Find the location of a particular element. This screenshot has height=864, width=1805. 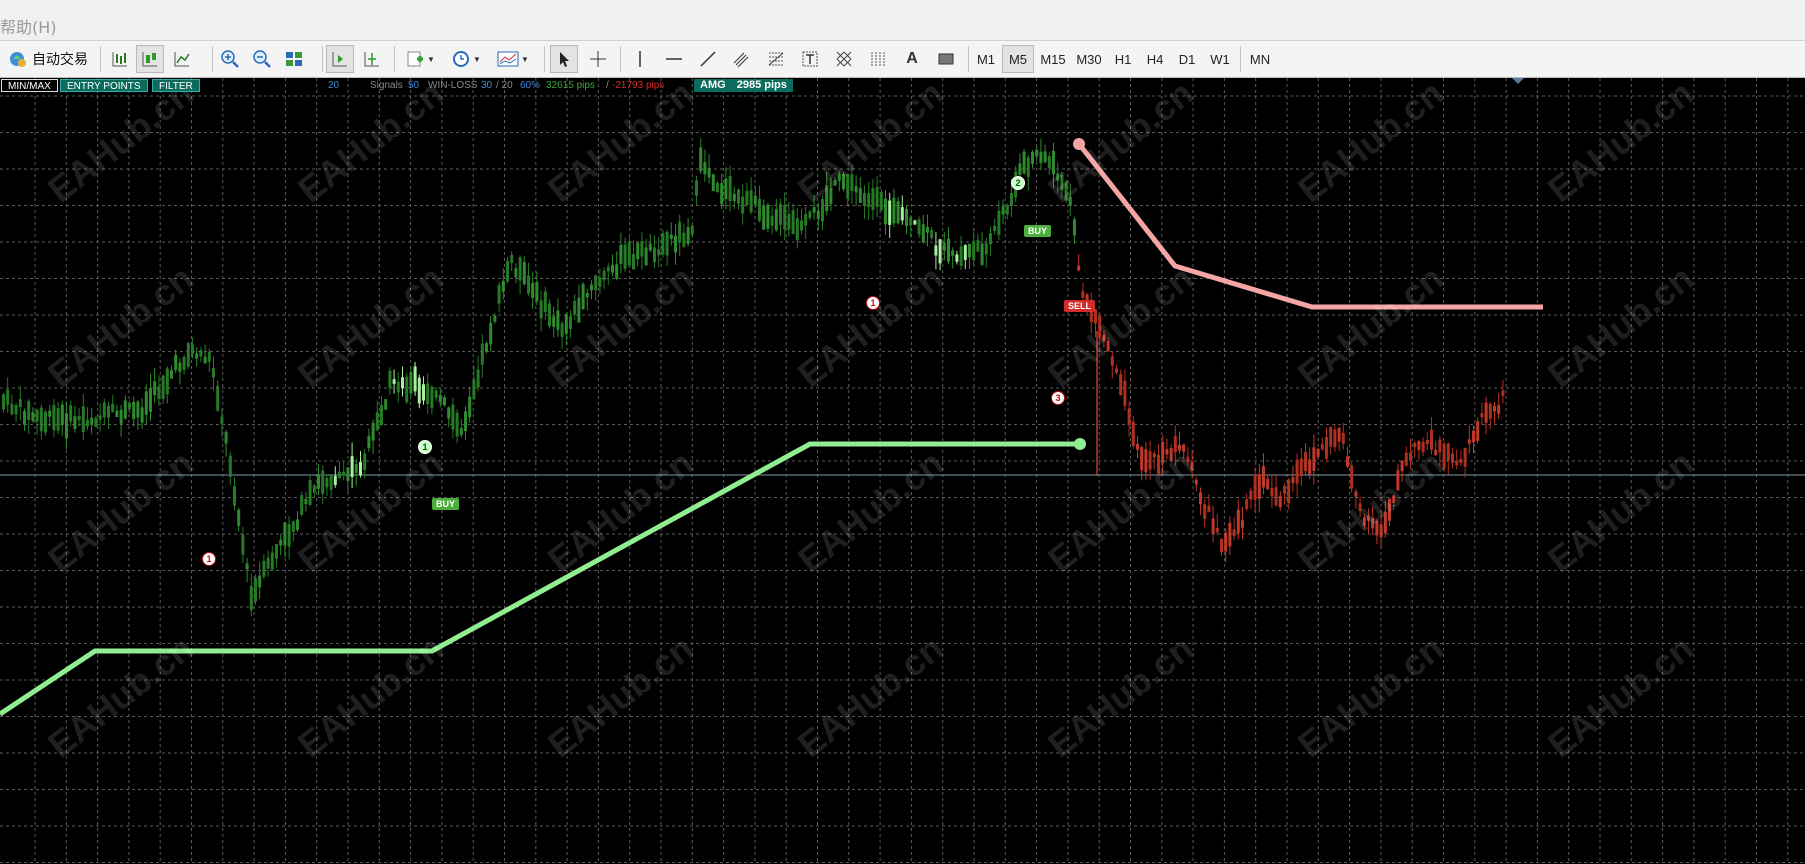

cursor-tool-button is located at coordinates (564, 59).